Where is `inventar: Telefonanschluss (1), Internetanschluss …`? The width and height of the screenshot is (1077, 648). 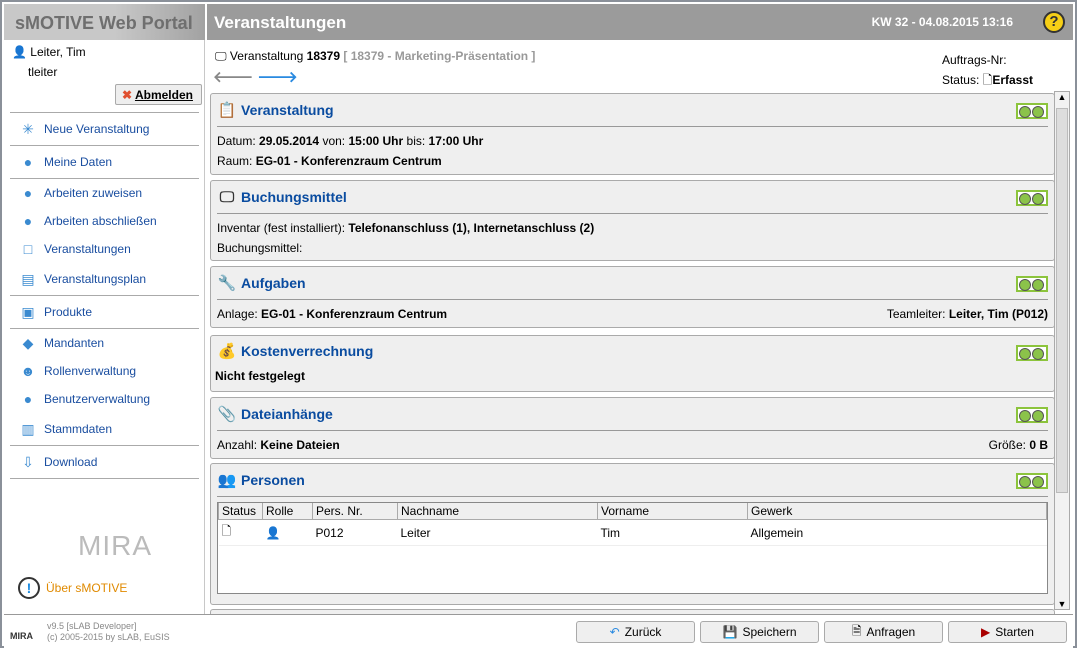 inventar: Telefonanschluss (1), Internetanschluss … is located at coordinates (471, 228).